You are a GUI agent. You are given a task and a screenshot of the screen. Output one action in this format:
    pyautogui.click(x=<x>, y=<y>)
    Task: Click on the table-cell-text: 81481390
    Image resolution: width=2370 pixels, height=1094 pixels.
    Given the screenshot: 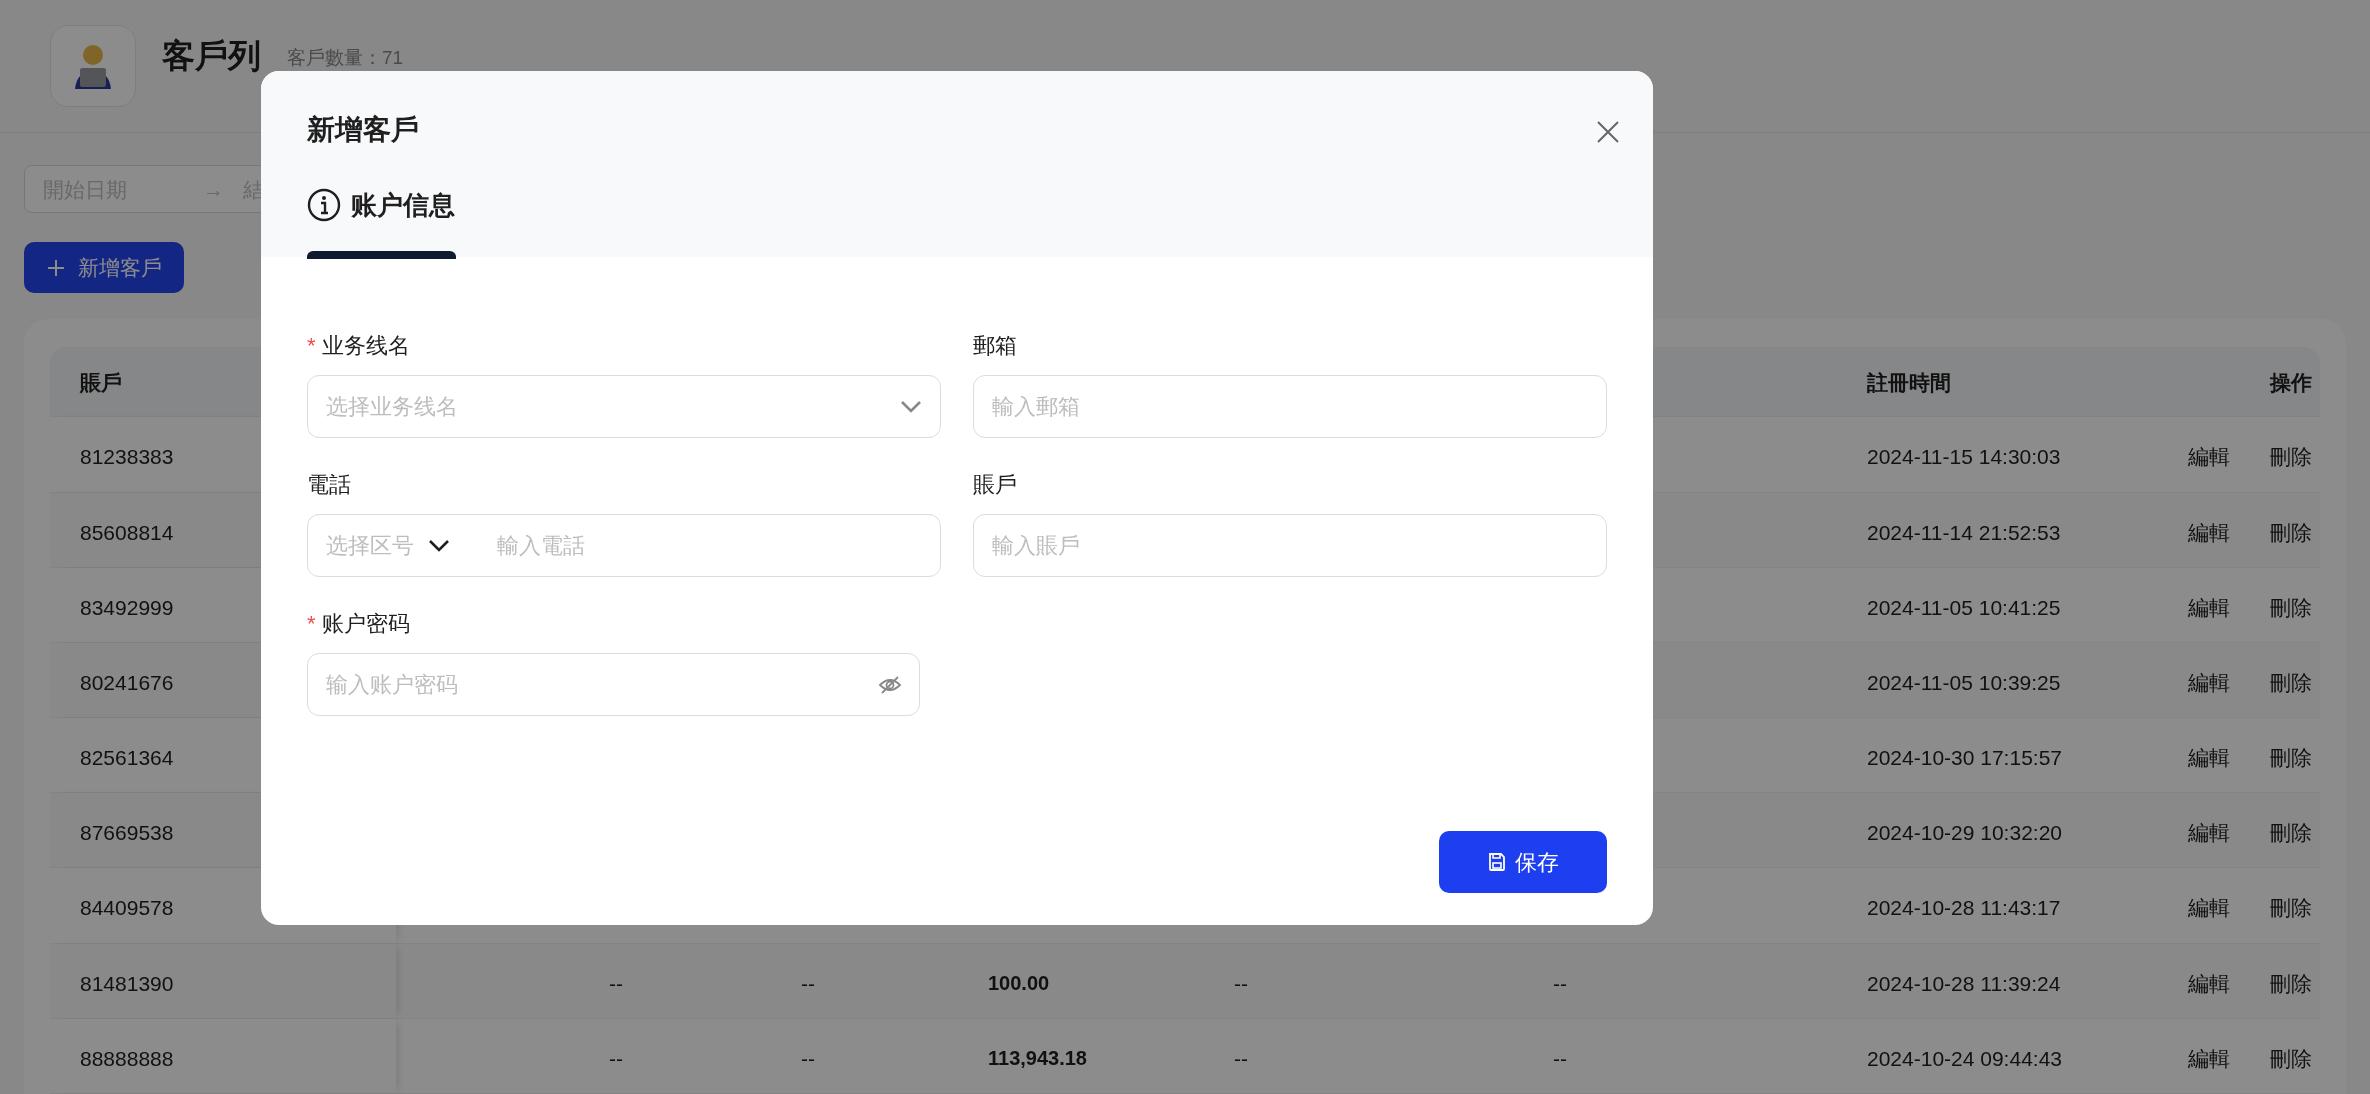 What is the action you would take?
    pyautogui.click(x=127, y=983)
    